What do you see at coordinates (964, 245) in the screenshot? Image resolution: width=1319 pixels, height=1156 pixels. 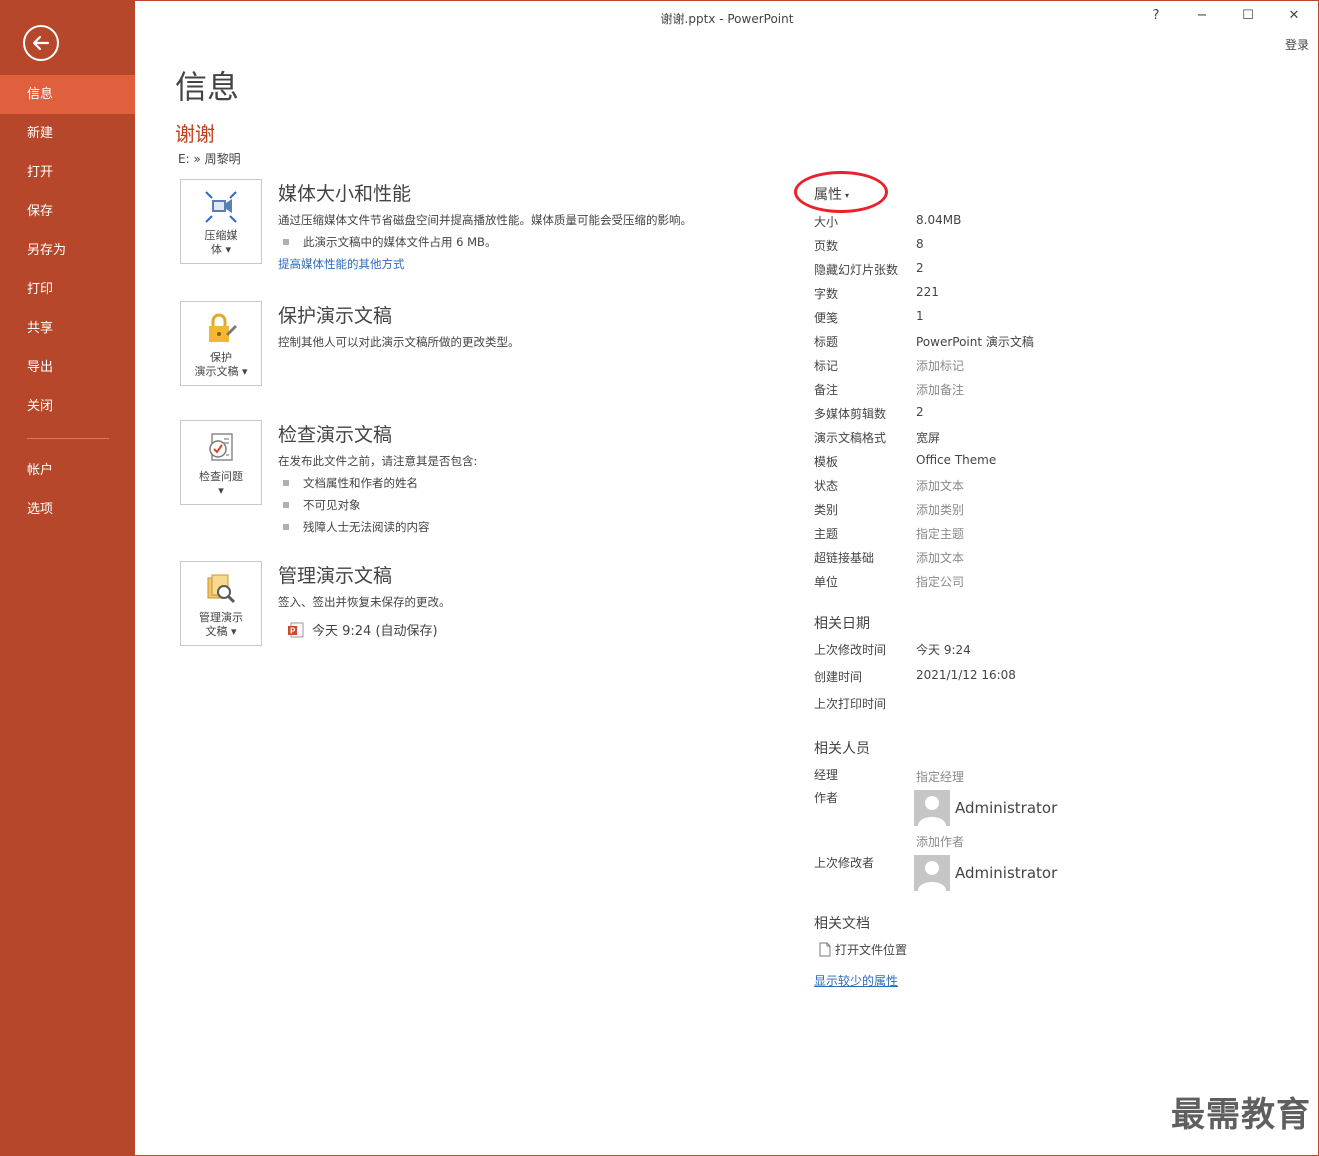 I see `property-row: 页数 8` at bounding box center [964, 245].